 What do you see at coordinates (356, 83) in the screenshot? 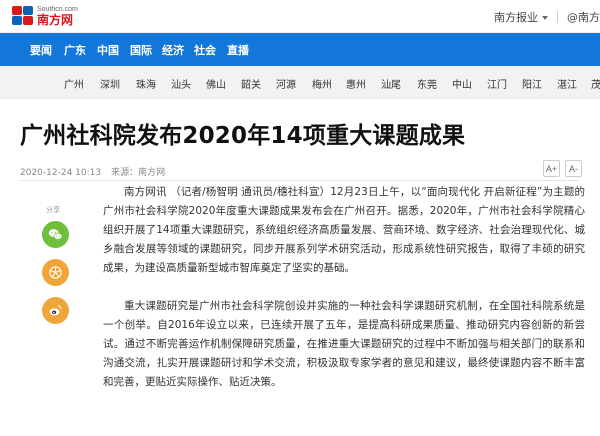
I see `city-link: 惠州` at bounding box center [356, 83].